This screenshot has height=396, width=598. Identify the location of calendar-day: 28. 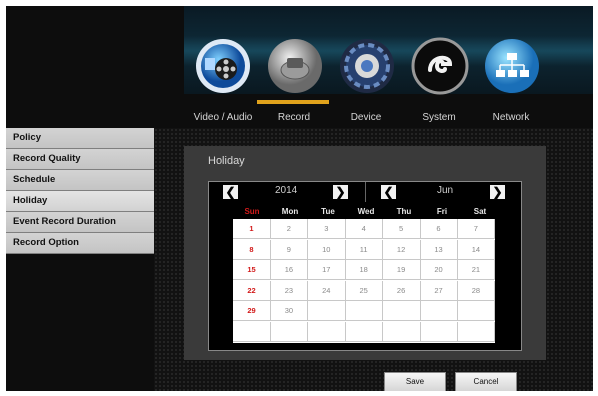
(476, 290).